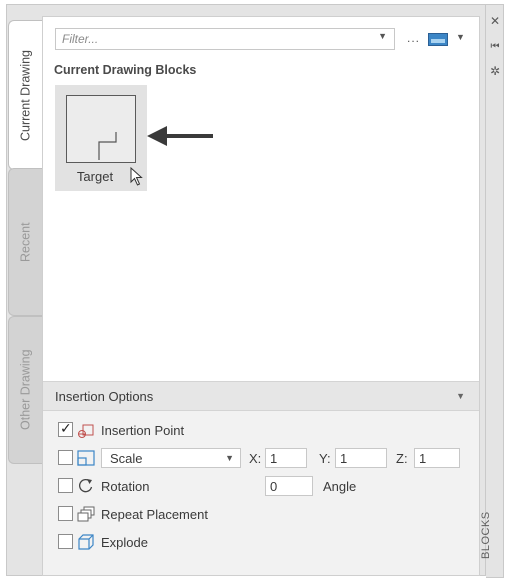  I want to click on pointer-arrow-icon, so click(180, 136).